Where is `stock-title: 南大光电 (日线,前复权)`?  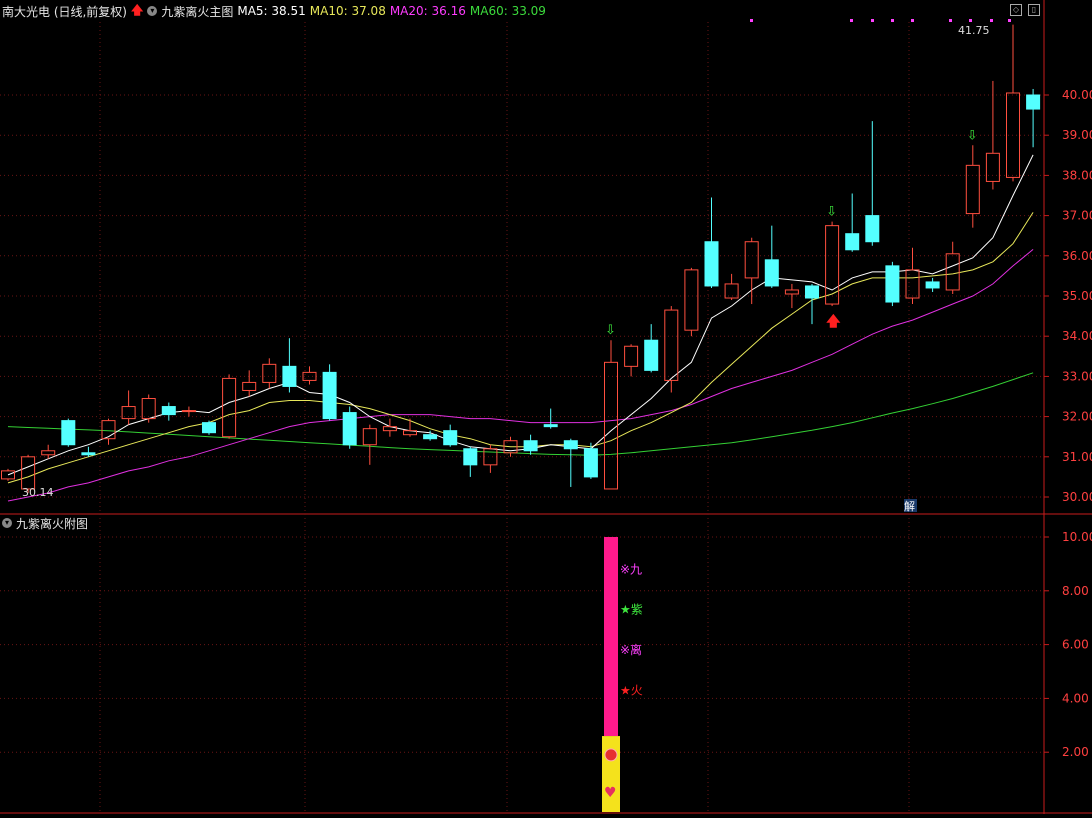 stock-title: 南大光电 (日线,前复权) is located at coordinates (64, 11).